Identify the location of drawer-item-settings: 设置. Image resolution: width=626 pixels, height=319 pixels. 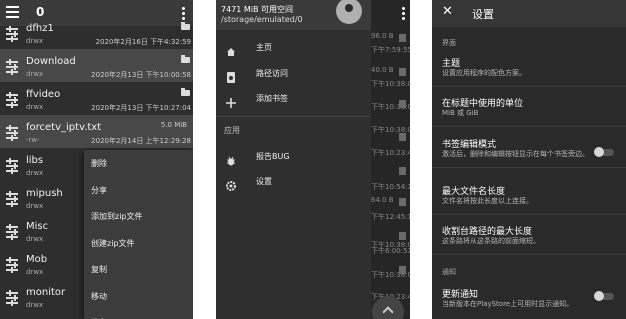
(264, 181).